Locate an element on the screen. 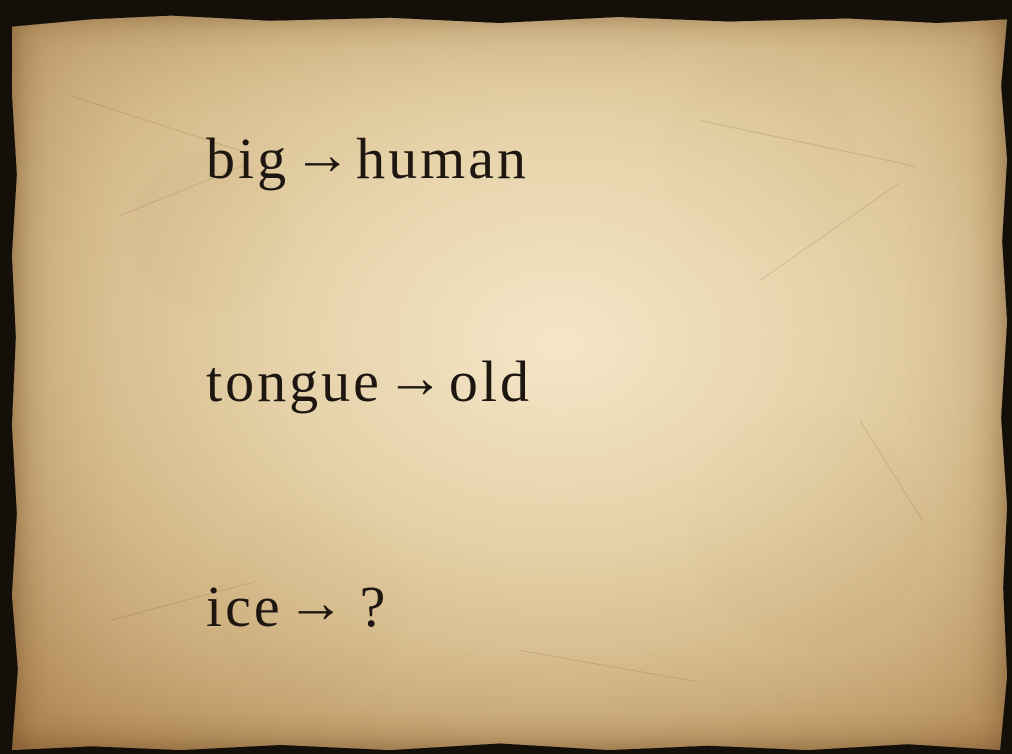 This screenshot has height=754, width=1012. riddle-line: ice→? is located at coordinates (297, 606).